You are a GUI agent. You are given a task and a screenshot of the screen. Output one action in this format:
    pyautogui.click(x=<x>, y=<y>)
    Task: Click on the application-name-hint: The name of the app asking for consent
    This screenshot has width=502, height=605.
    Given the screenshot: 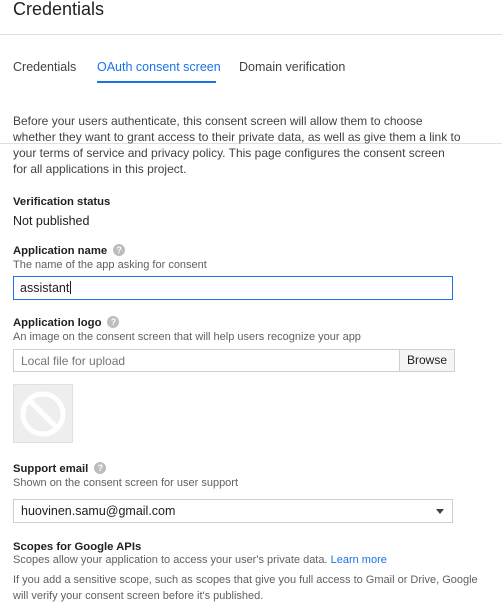 What is the action you would take?
    pyautogui.click(x=110, y=265)
    